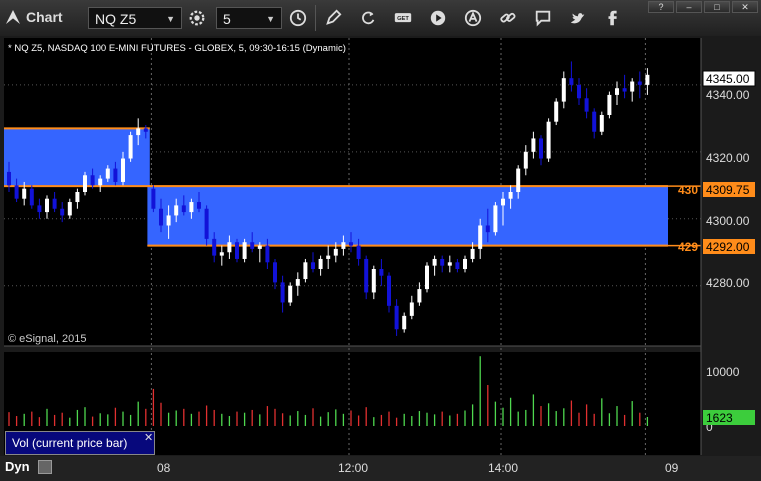 The width and height of the screenshot is (761, 481). I want to click on alert-icon, so click(473, 18).